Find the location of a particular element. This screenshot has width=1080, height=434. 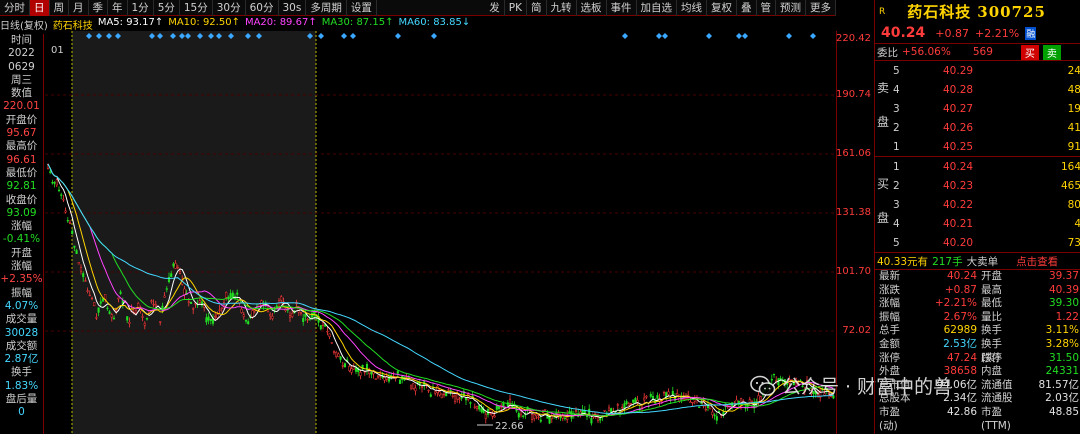

period-tab-6: 1分 is located at coordinates (141, 8).